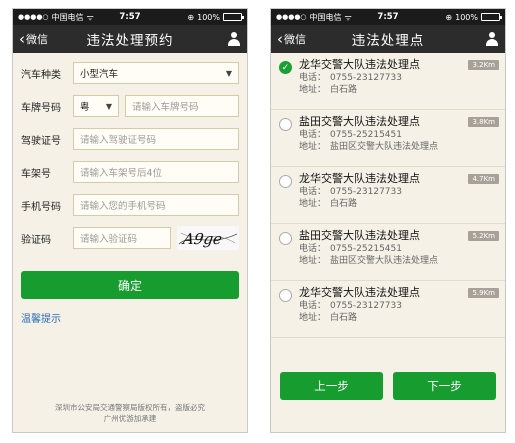  I want to click on plate-label: 车牌号码, so click(41, 108).